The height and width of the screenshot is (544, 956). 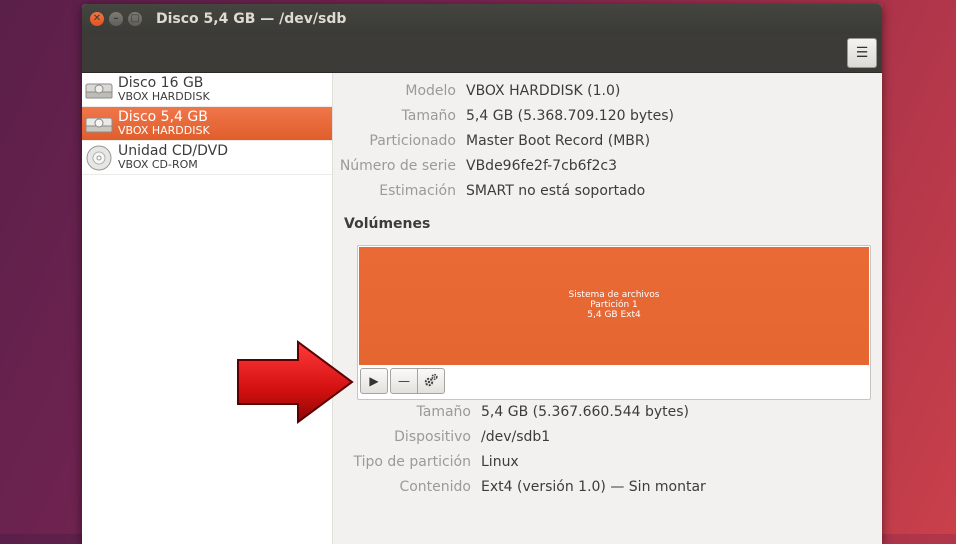 I want to click on sidebar-item-disco-5-4gb: Disco 5,4 GB VBOX HARDDISK, so click(x=207, y=124).